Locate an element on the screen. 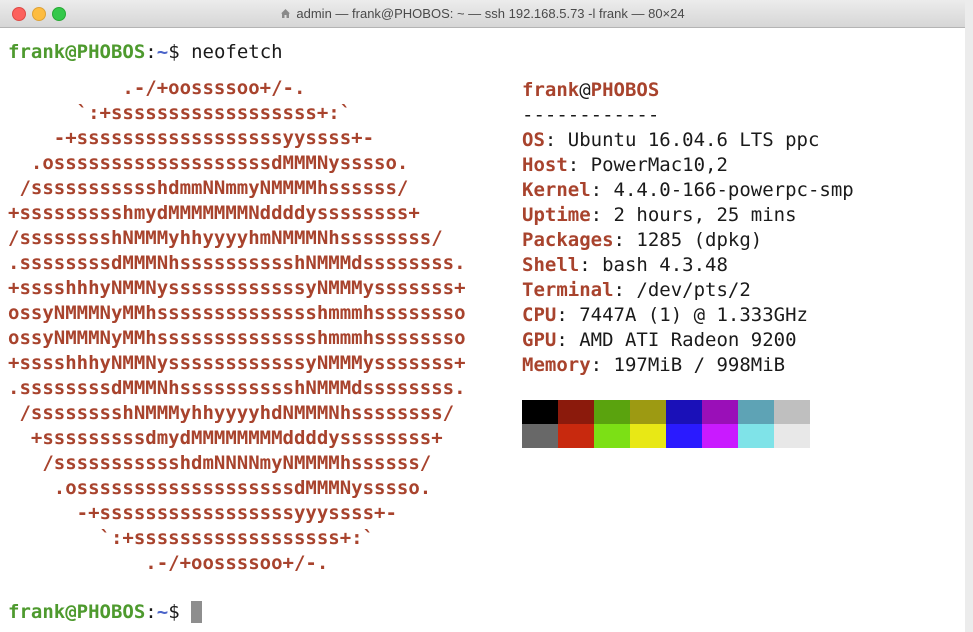 This screenshot has width=973, height=632. info-row-kernel: Kernel: 4.4.0-166-powerpc-smp is located at coordinates (688, 190).